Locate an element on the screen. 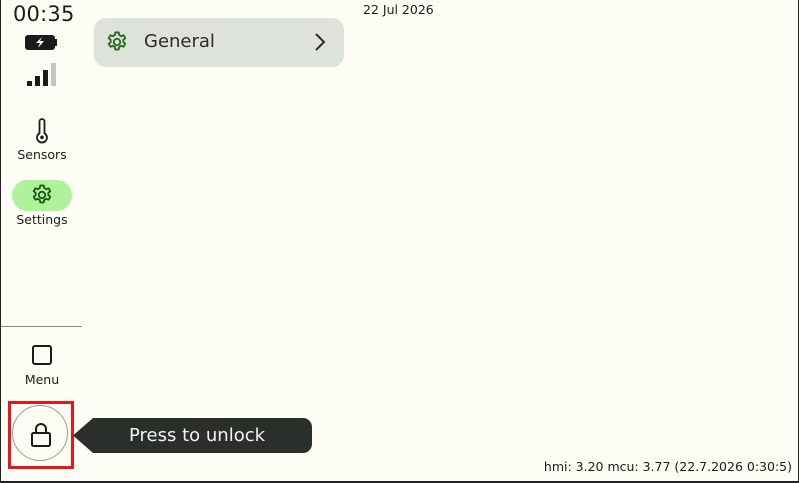 The image size is (799, 483). unlock-tooltip-text: Press to unlock is located at coordinates (197, 435).